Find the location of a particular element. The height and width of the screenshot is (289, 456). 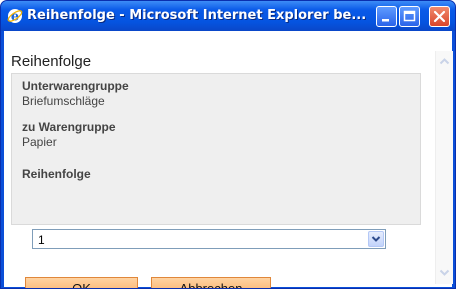

scroll-down-arrow-icon is located at coordinates (444, 272).